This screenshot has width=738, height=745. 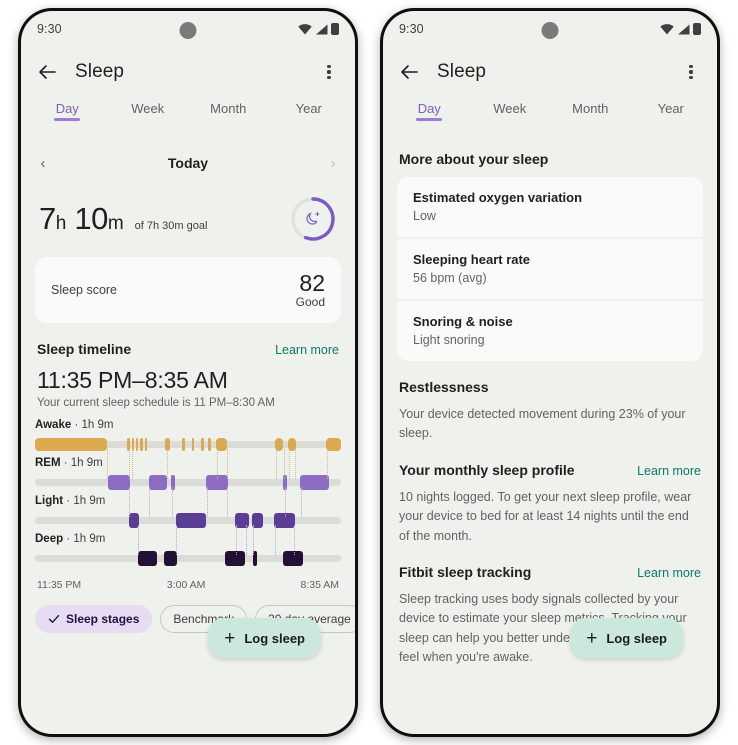 What do you see at coordinates (49, 29) in the screenshot?
I see `status-clock: 9:30` at bounding box center [49, 29].